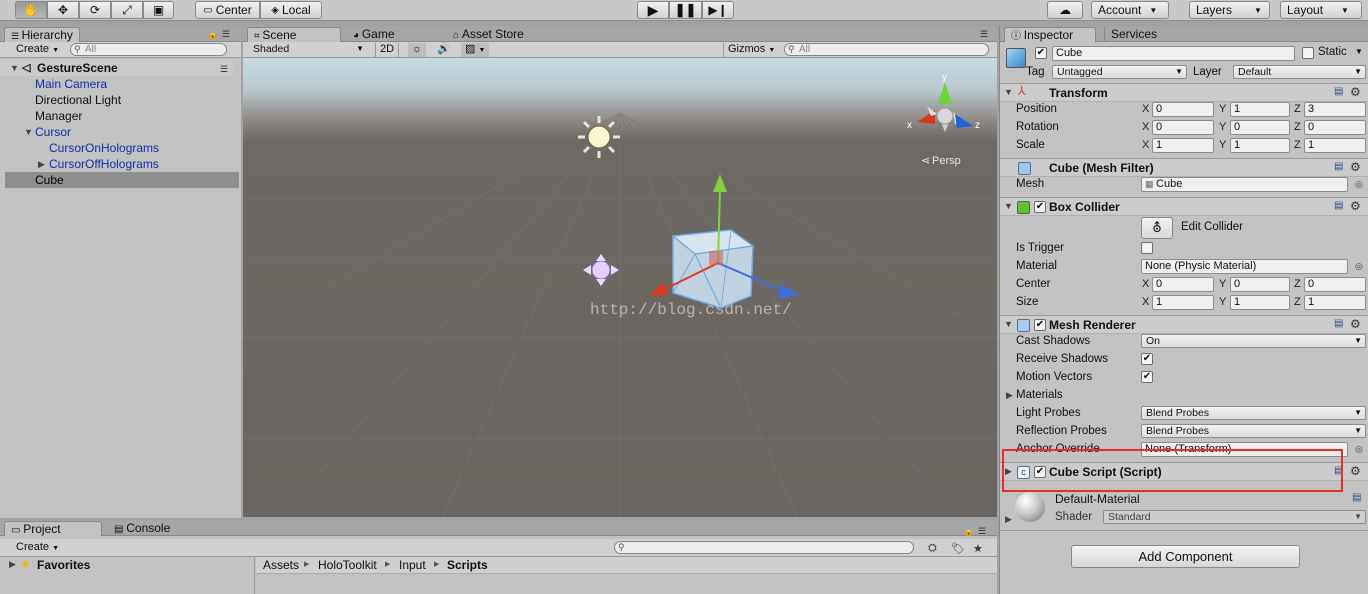 This screenshot has width=1368, height=594. Describe the element at coordinates (122, 180) in the screenshot. I see `hierarchy-item-cube: Cube` at that location.